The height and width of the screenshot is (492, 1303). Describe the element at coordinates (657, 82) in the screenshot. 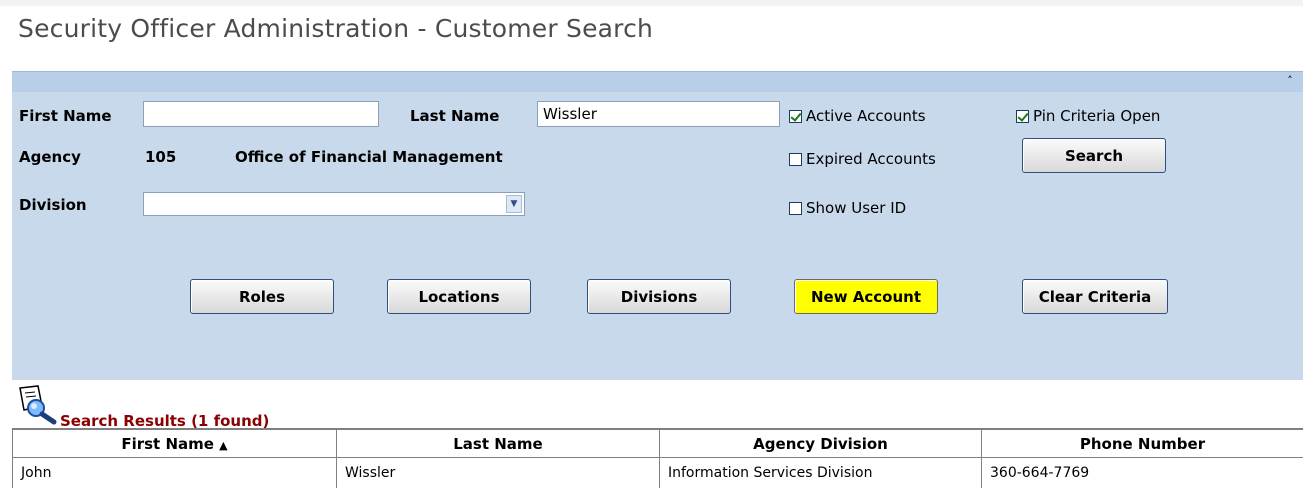

I see `panel-header: ˄` at that location.